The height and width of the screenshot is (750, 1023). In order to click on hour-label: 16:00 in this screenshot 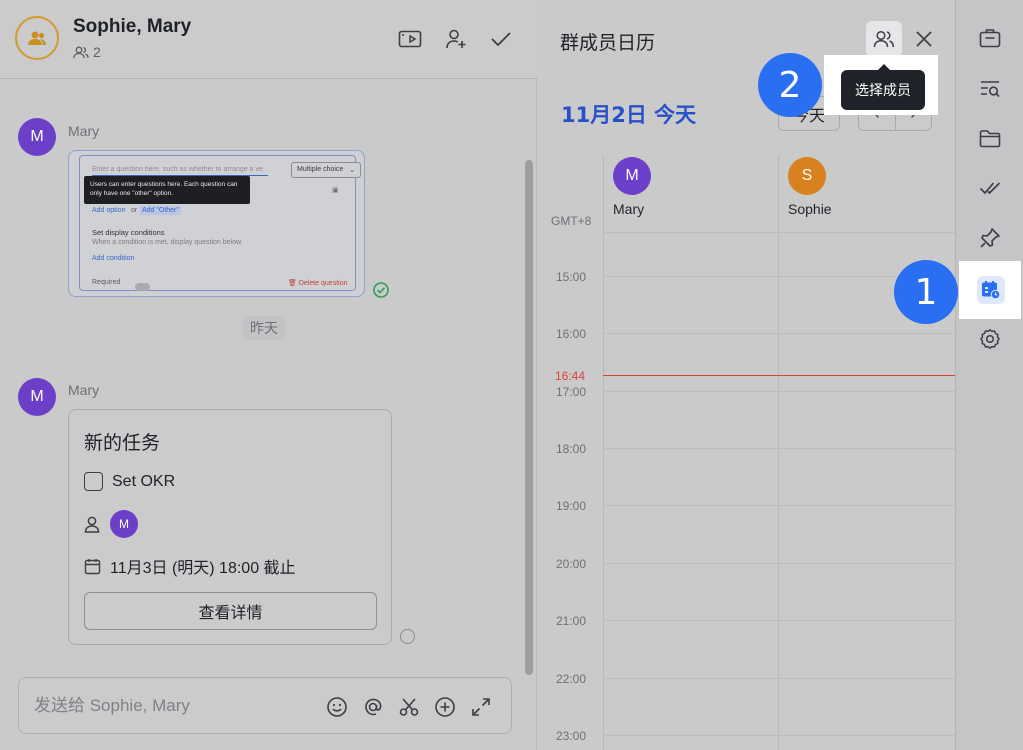, I will do `click(571, 334)`.